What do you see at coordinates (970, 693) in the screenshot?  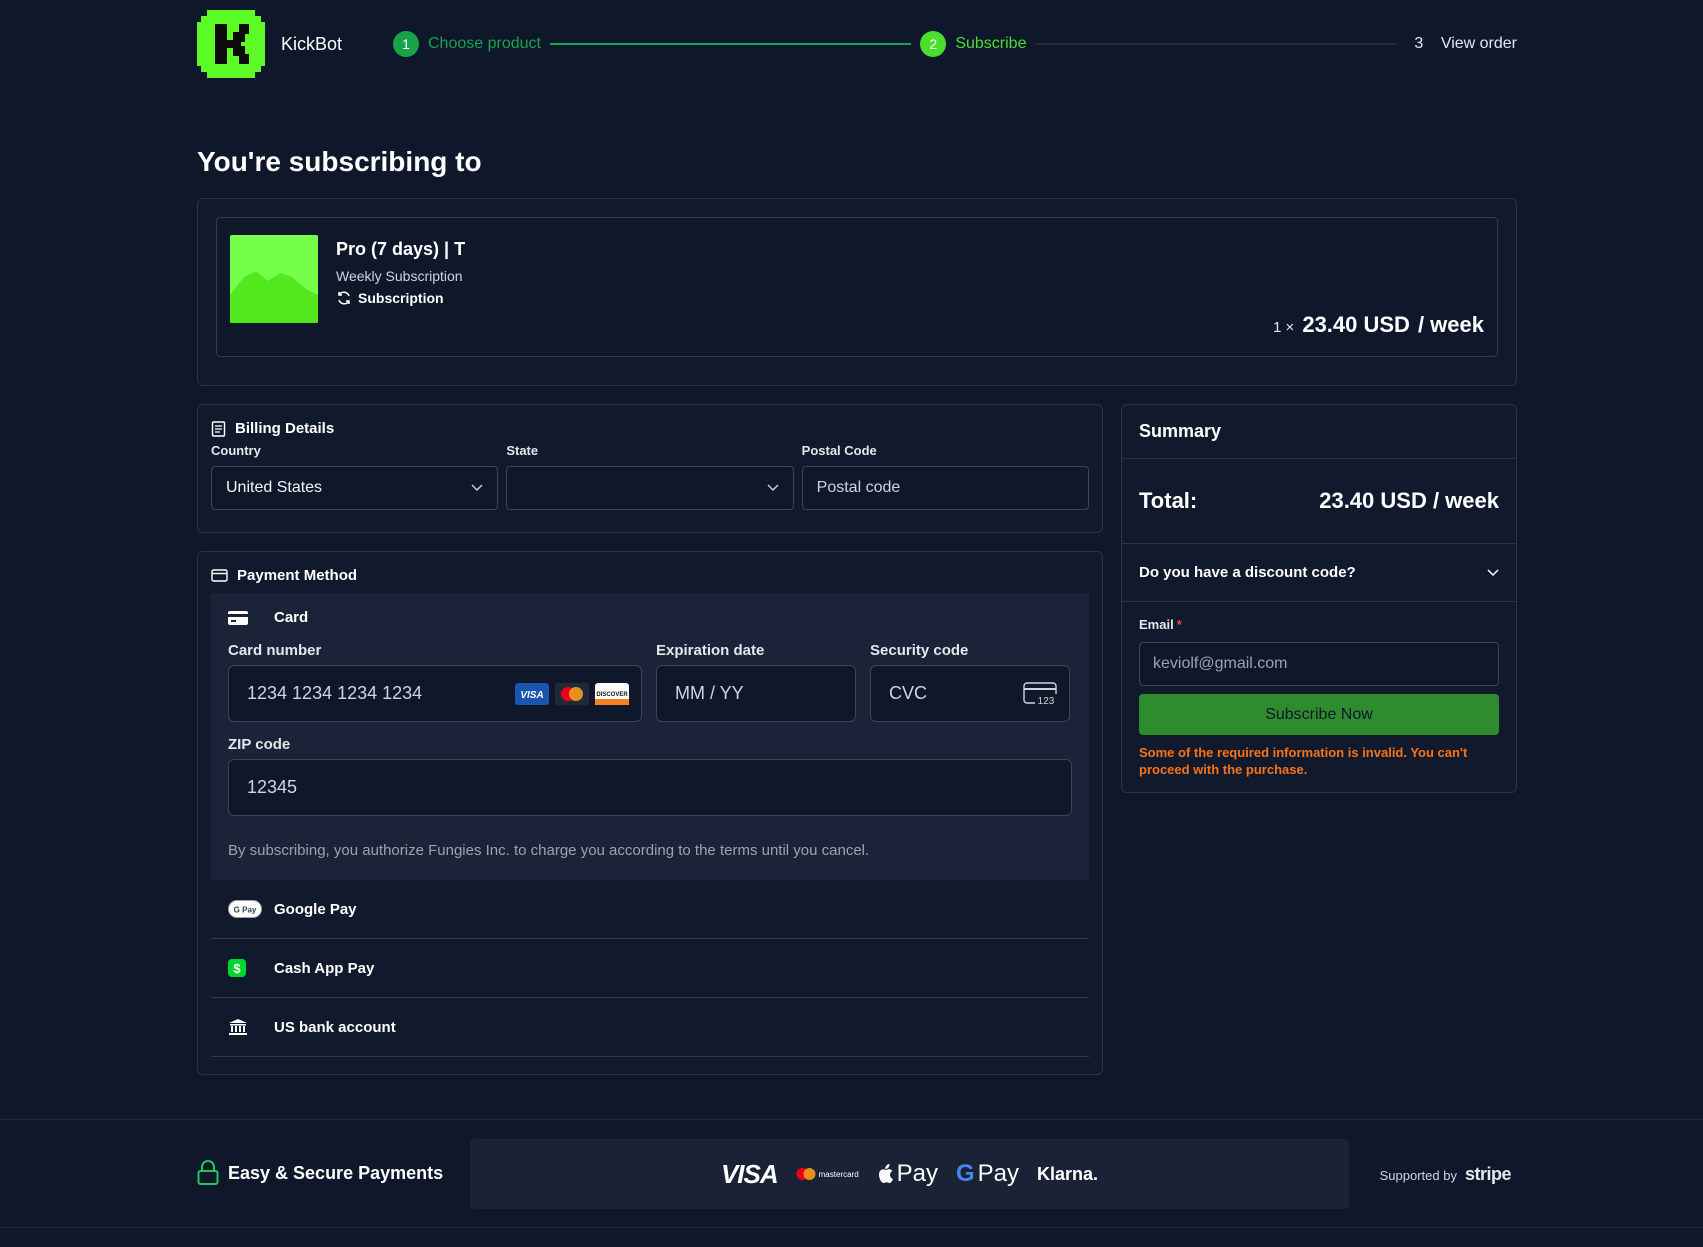 I see `security-code-input: CVC 123` at bounding box center [970, 693].